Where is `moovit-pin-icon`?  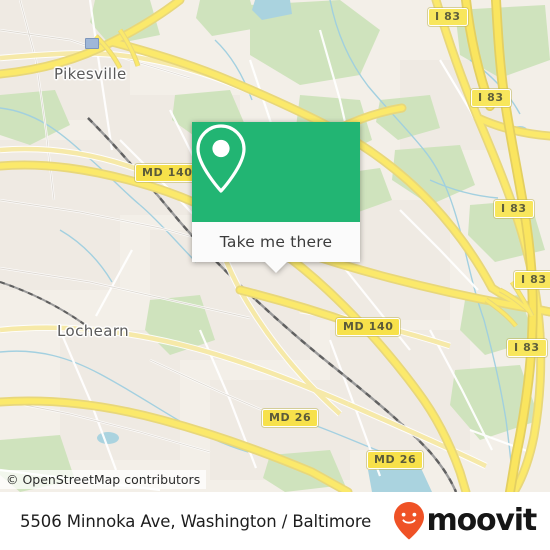 moovit-pin-icon is located at coordinates (408, 521).